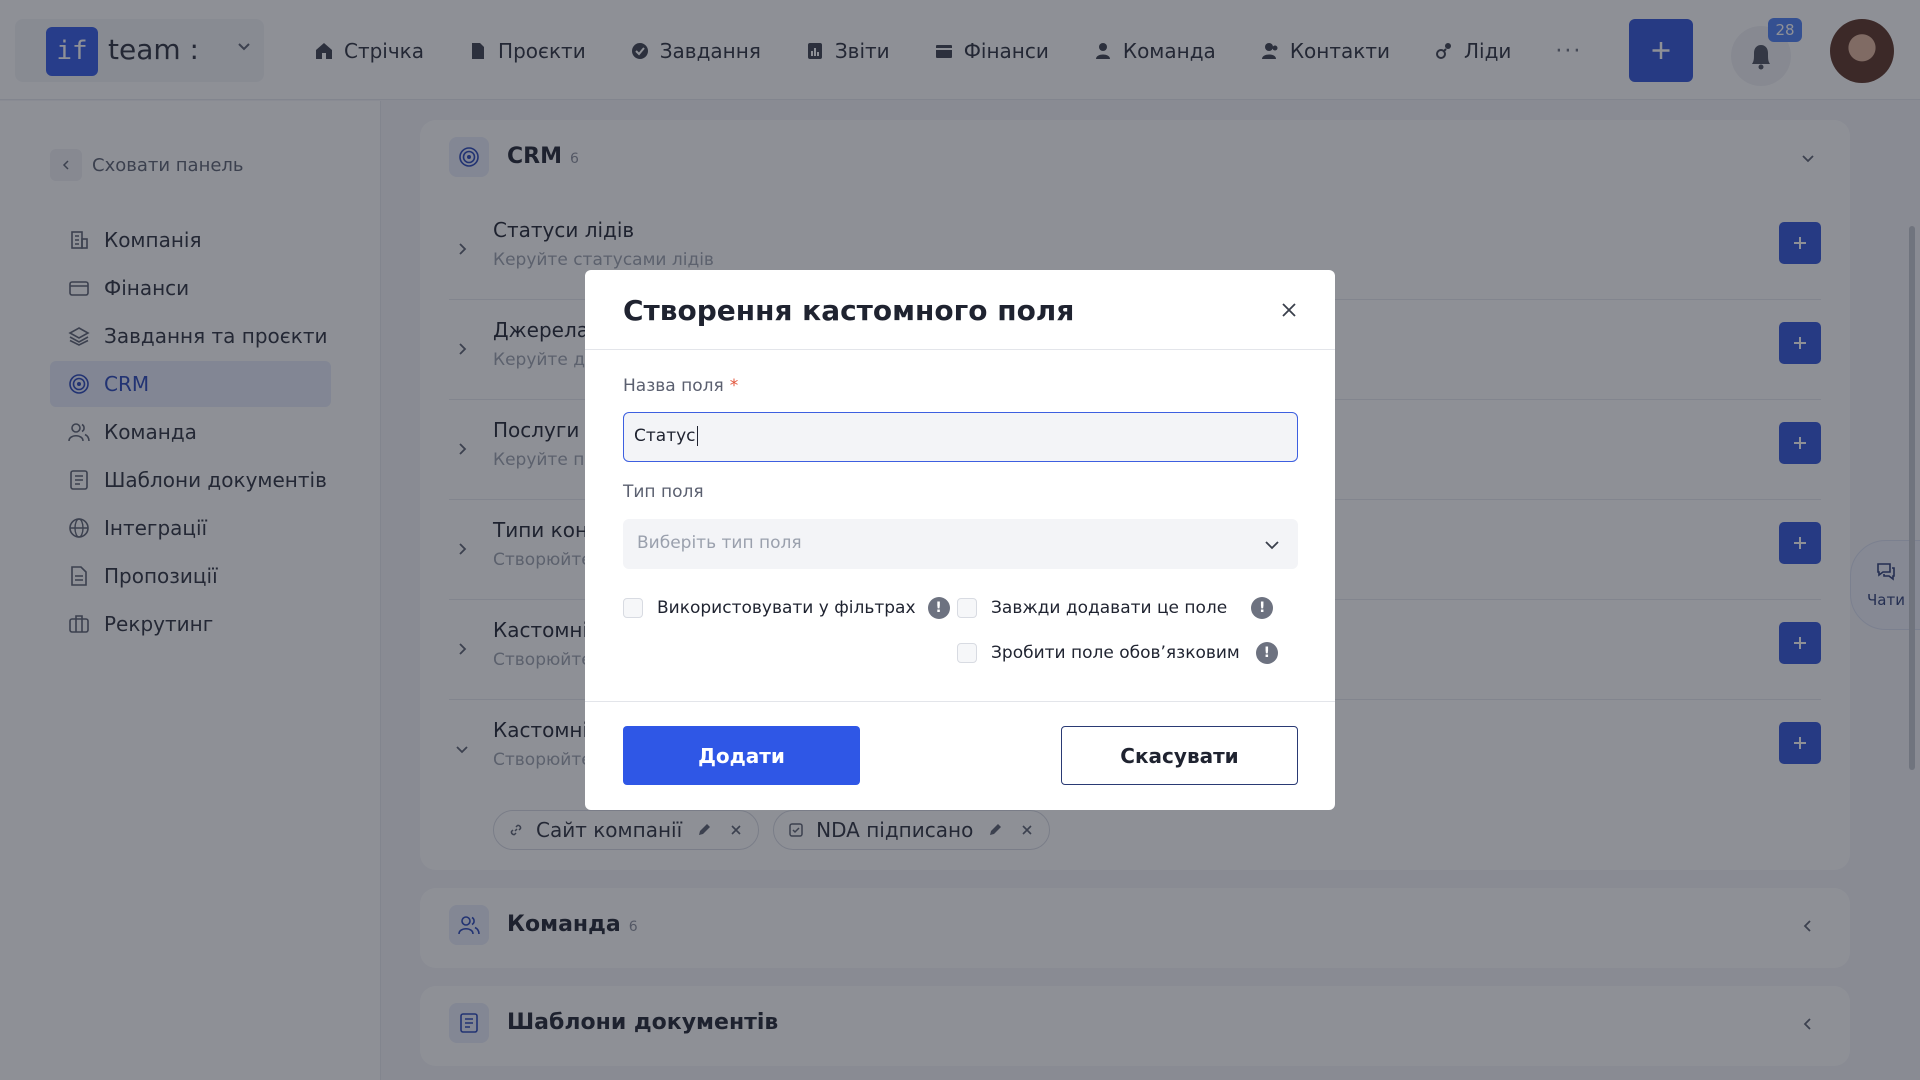 The height and width of the screenshot is (1080, 1920). Describe the element at coordinates (741, 755) in the screenshot. I see `add-button: Додати` at that location.